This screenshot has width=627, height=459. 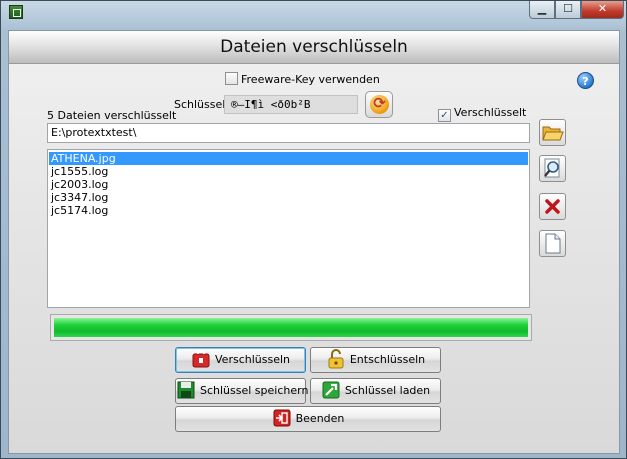 I want to click on progress-fill, so click(x=291, y=327).